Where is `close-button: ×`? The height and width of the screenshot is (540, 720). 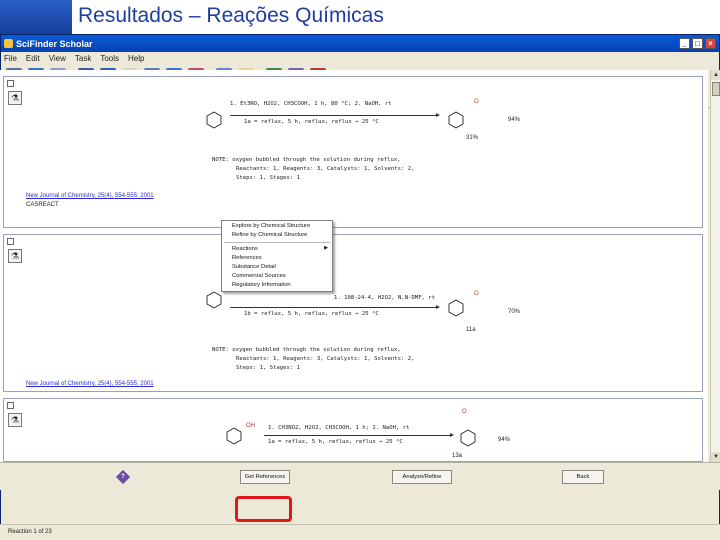
close-button: × is located at coordinates (710, 43).